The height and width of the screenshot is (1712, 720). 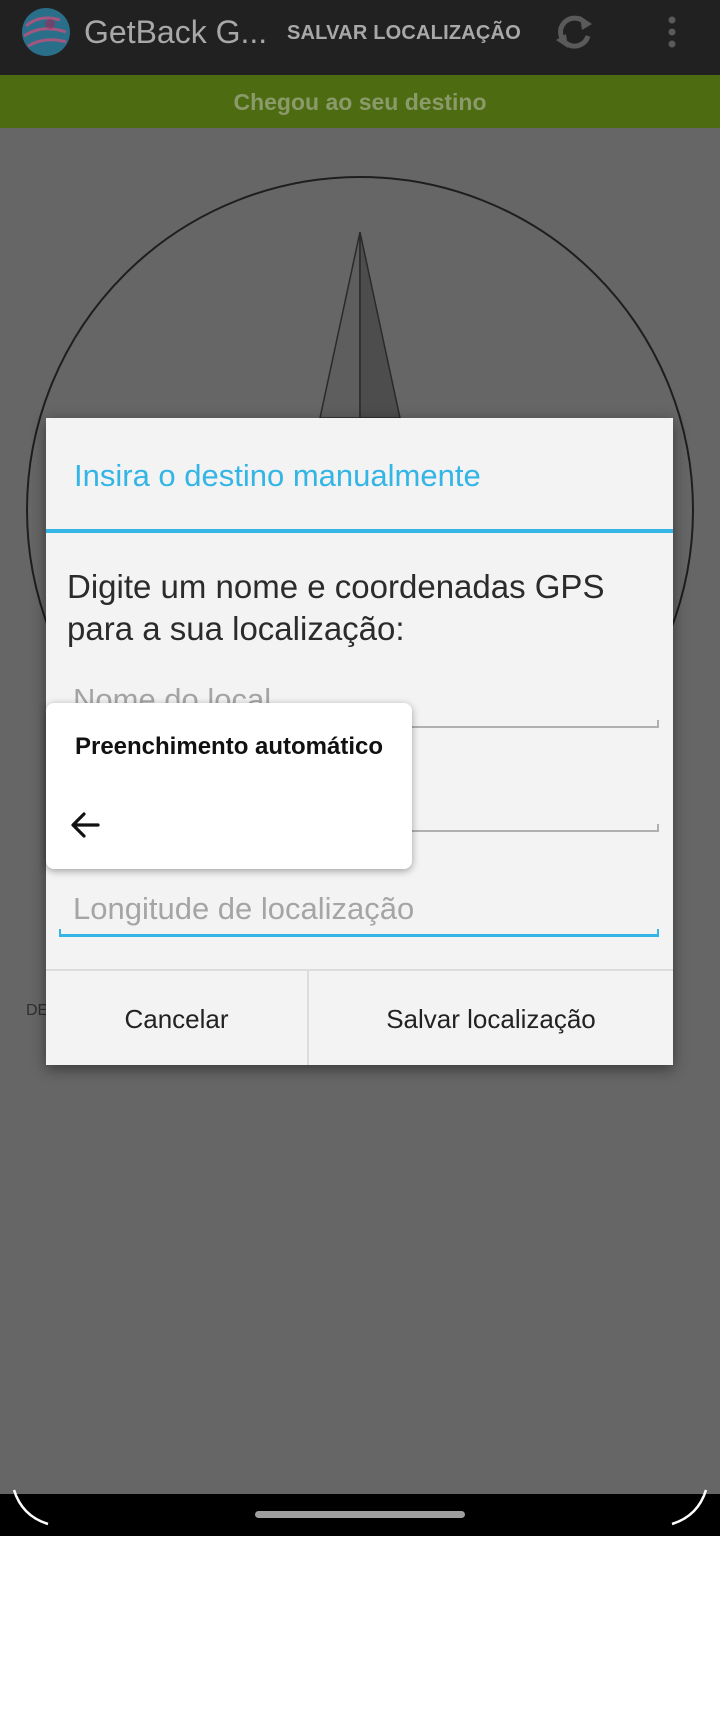 I want to click on save-location-action: SALVAR LOCALIZAÇÃO, so click(x=404, y=33).